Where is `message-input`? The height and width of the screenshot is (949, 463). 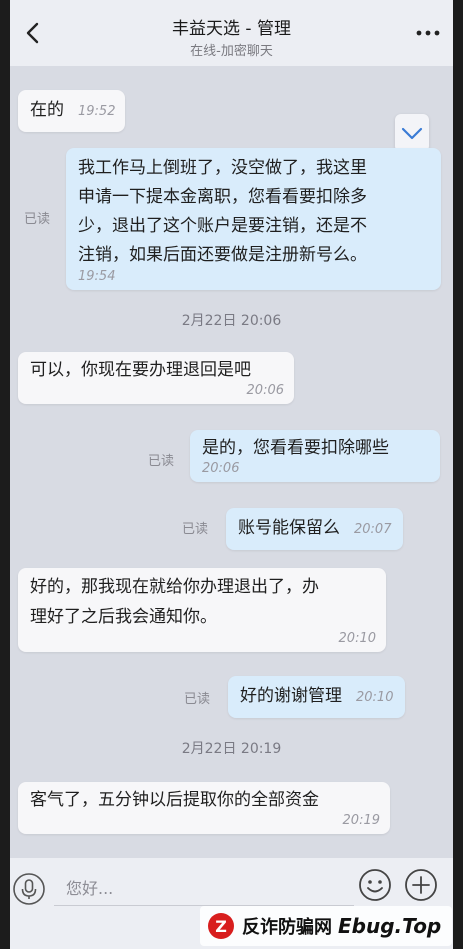 message-input is located at coordinates (204, 889).